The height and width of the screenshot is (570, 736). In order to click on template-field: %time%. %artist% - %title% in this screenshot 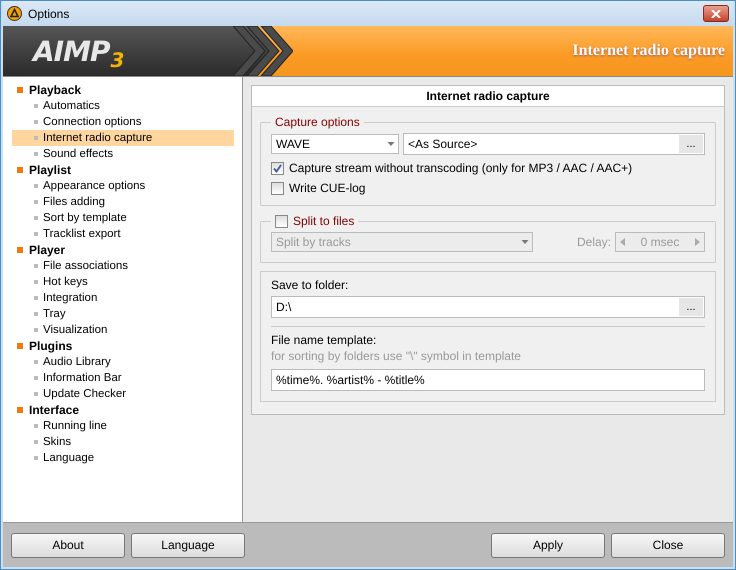, I will do `click(488, 380)`.